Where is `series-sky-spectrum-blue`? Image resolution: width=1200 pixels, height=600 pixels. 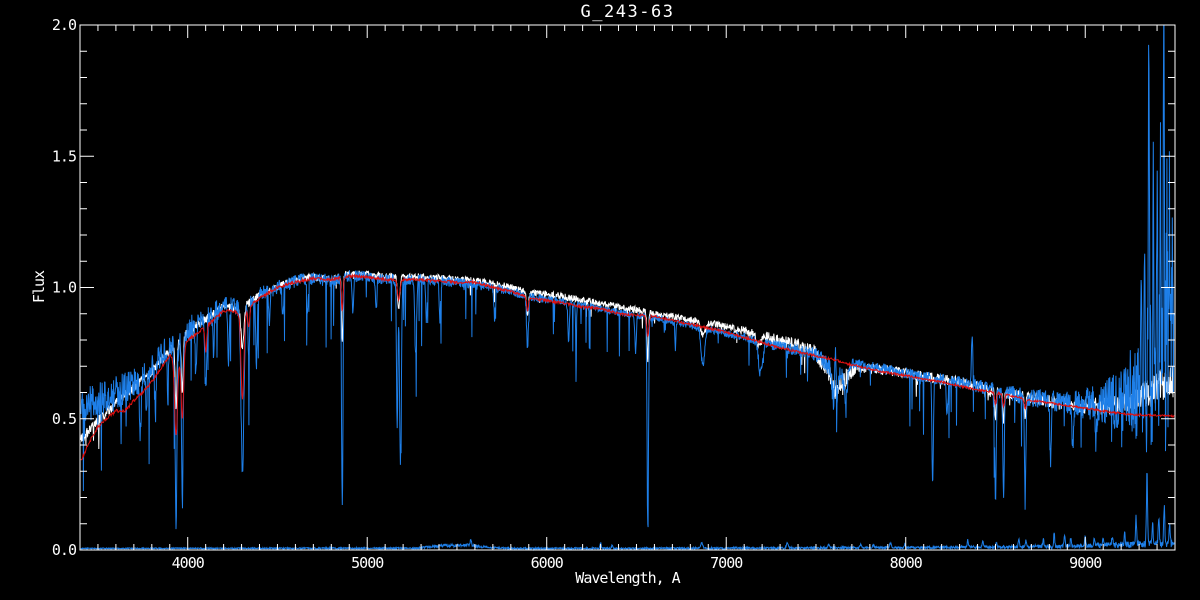
series-sky-spectrum-blue is located at coordinates (627, 512).